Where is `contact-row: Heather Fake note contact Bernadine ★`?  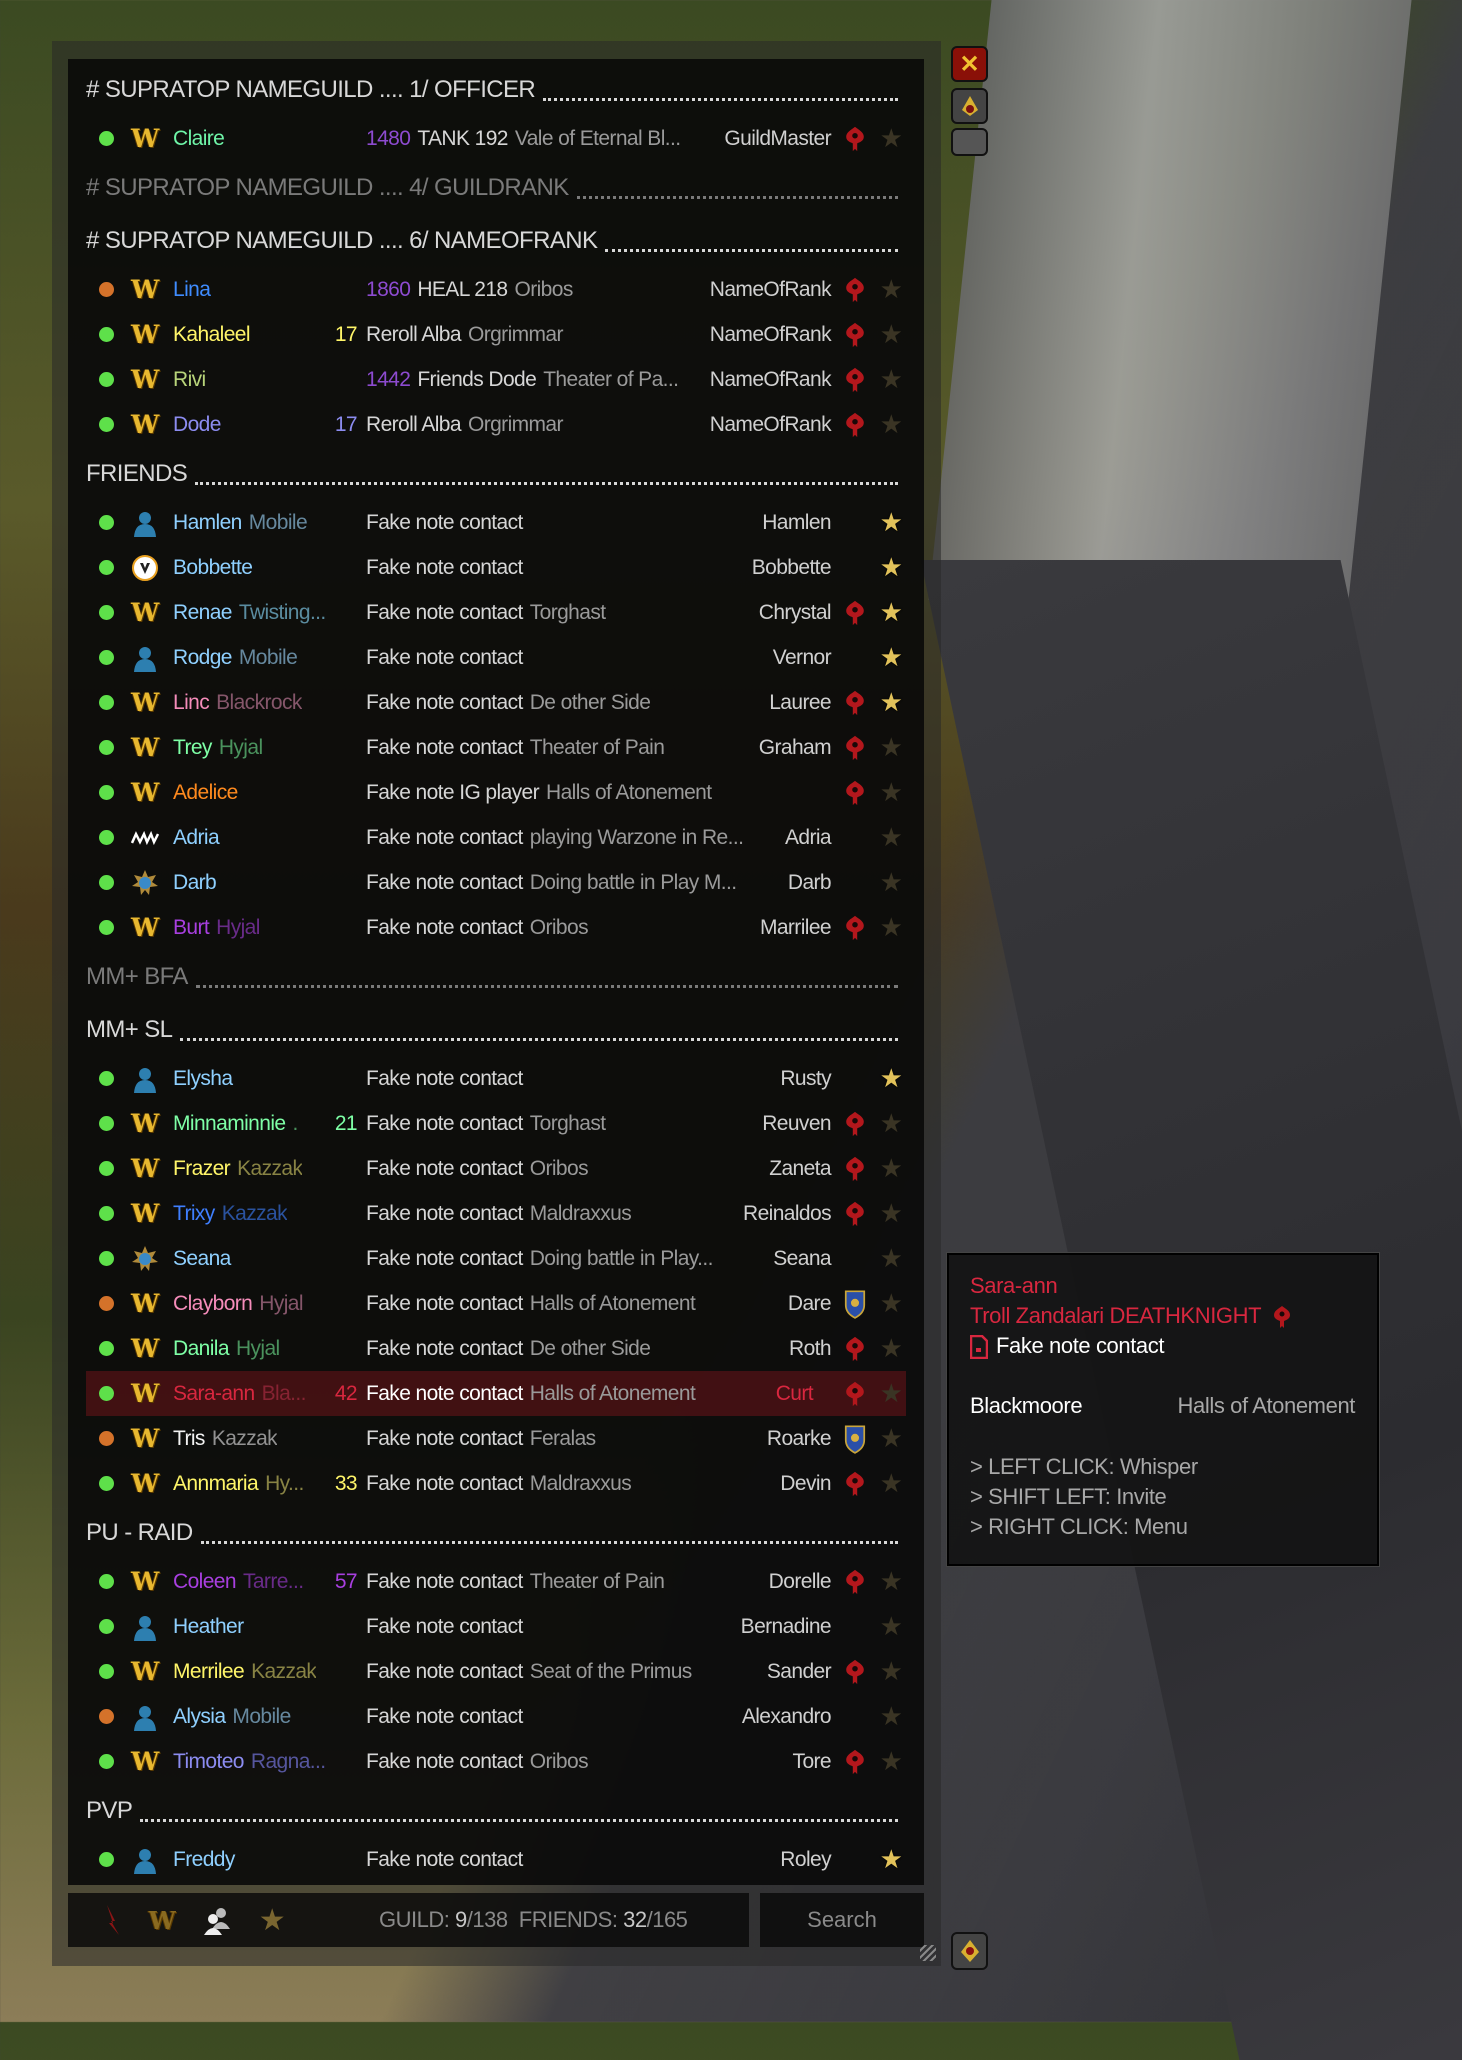
contact-row: Heather Fake note contact Bernadine ★ is located at coordinates (496, 1626).